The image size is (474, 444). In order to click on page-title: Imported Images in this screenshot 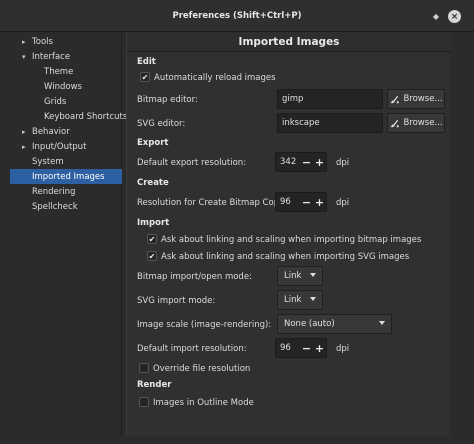, I will do `click(289, 41)`.